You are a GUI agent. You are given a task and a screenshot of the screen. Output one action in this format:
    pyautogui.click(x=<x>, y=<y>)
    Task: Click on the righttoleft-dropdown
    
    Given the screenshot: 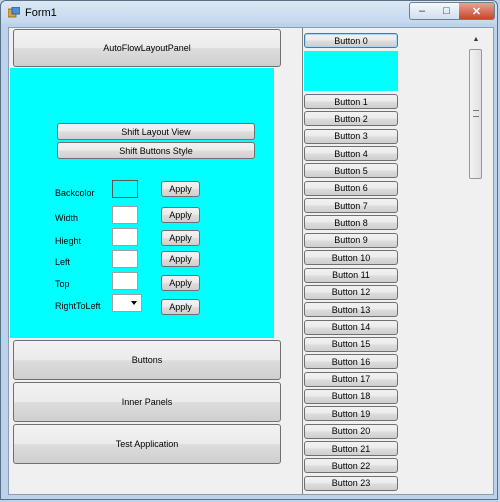 What is the action you would take?
    pyautogui.click(x=127, y=303)
    